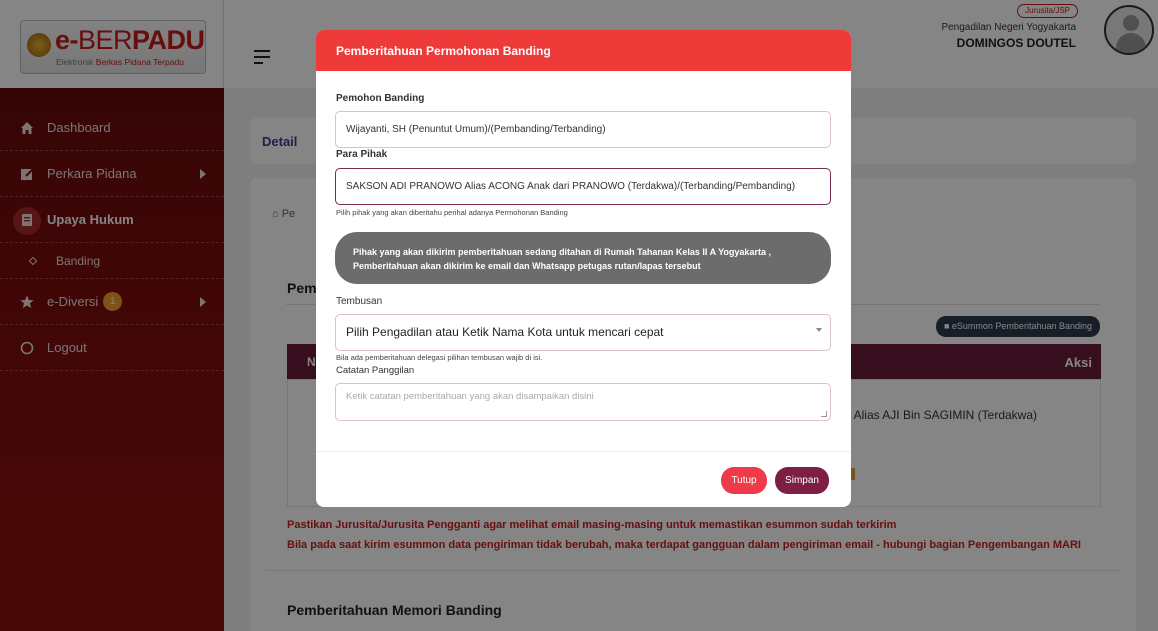 The image size is (1158, 631). Describe the element at coordinates (744, 480) in the screenshot. I see `close-button: Tutup` at that location.